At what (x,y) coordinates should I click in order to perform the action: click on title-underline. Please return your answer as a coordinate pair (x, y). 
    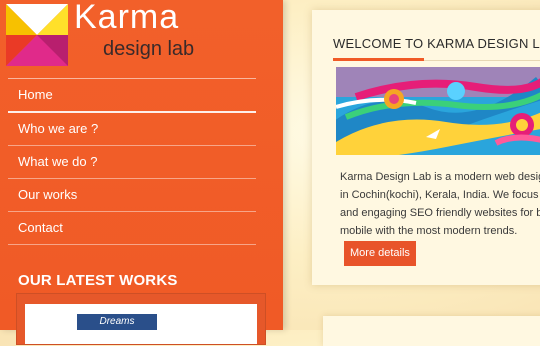
    Looking at the image, I should click on (378, 59).